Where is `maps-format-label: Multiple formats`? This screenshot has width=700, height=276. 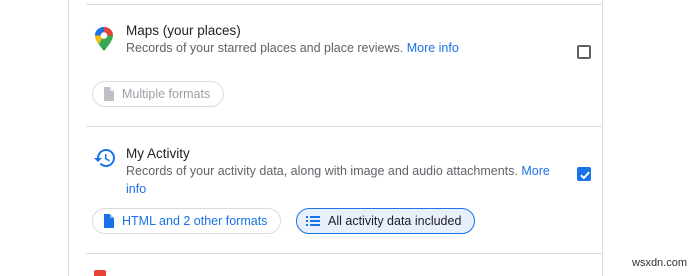 maps-format-label: Multiple formats is located at coordinates (166, 94).